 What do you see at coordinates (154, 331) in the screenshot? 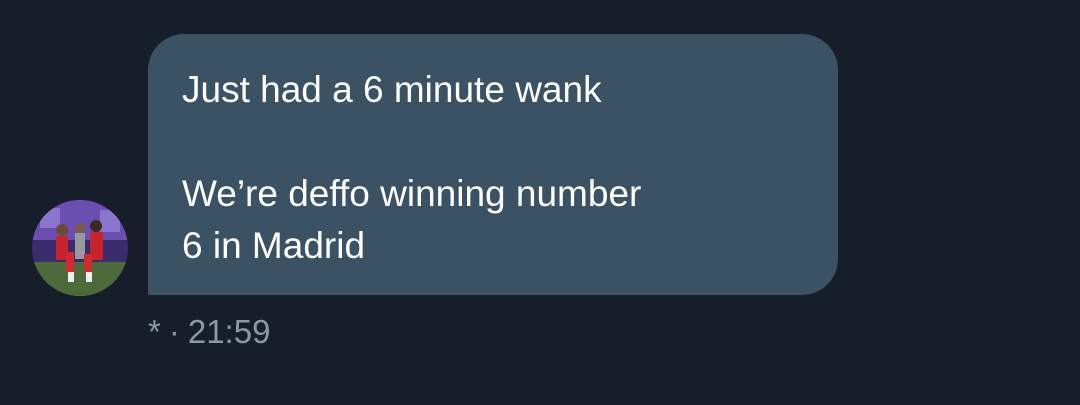
I see `message-status: *` at bounding box center [154, 331].